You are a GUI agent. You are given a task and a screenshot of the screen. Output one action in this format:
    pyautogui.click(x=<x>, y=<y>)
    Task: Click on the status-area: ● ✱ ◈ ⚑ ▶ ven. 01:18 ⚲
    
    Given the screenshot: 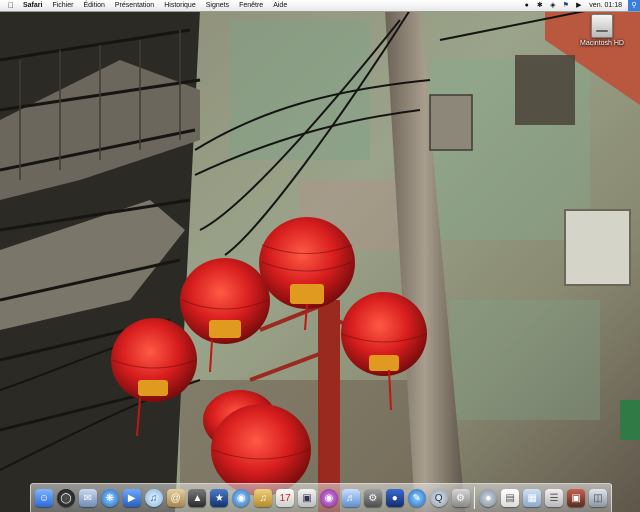 What is the action you would take?
    pyautogui.click(x=580, y=5)
    